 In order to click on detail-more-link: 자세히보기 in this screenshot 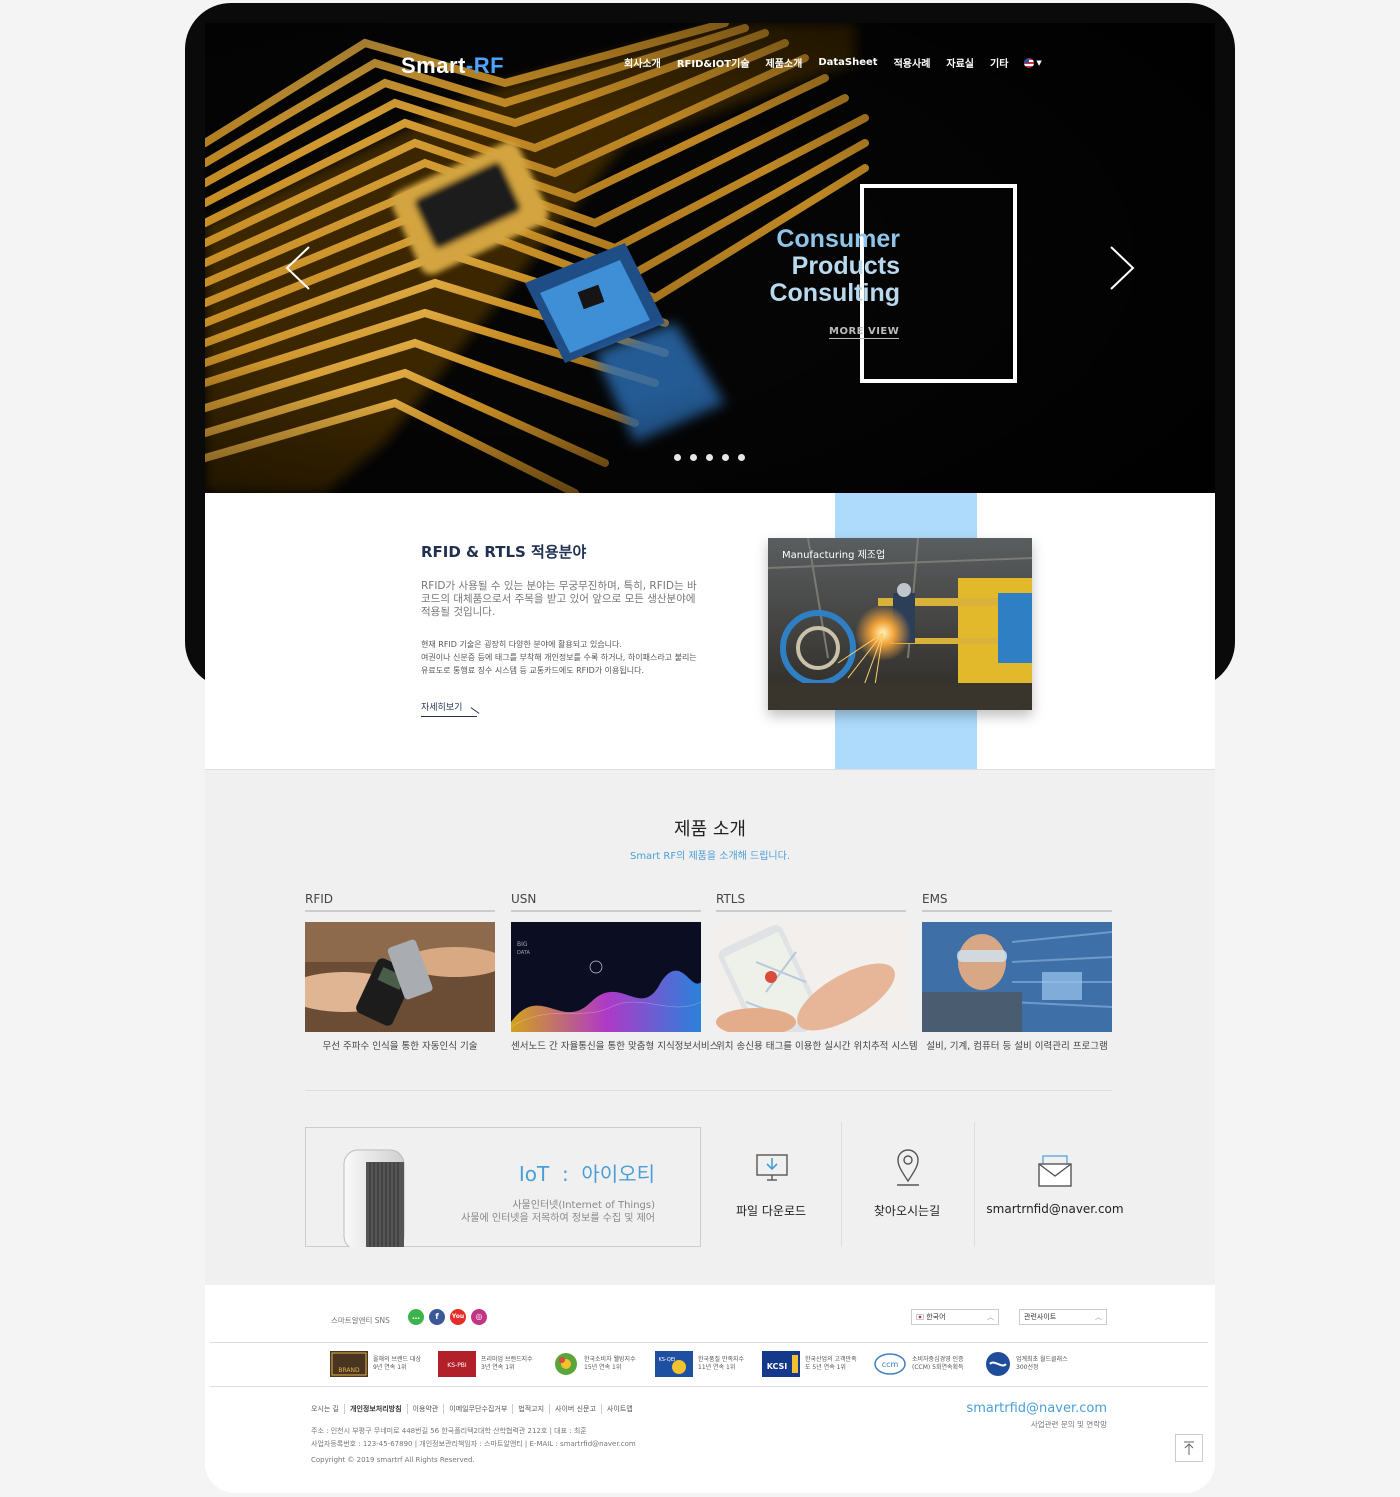, I will do `click(449, 708)`.